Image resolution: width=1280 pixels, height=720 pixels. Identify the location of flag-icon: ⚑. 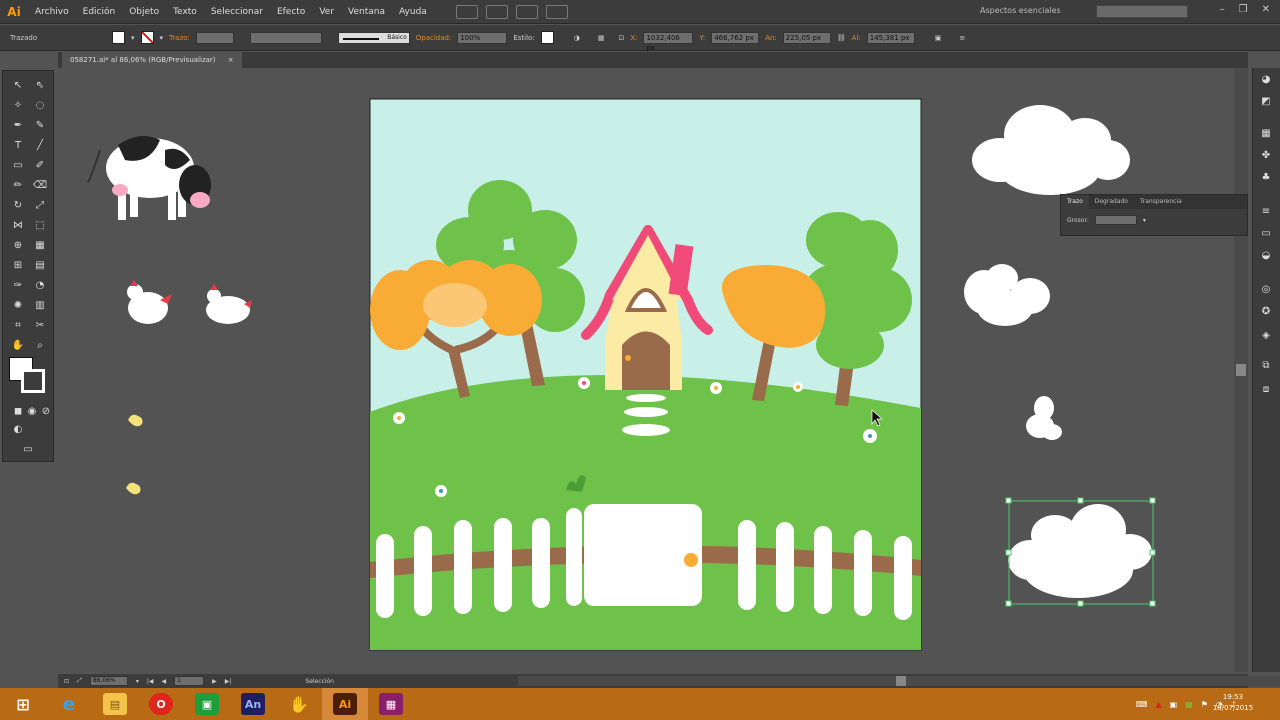
(1204, 704).